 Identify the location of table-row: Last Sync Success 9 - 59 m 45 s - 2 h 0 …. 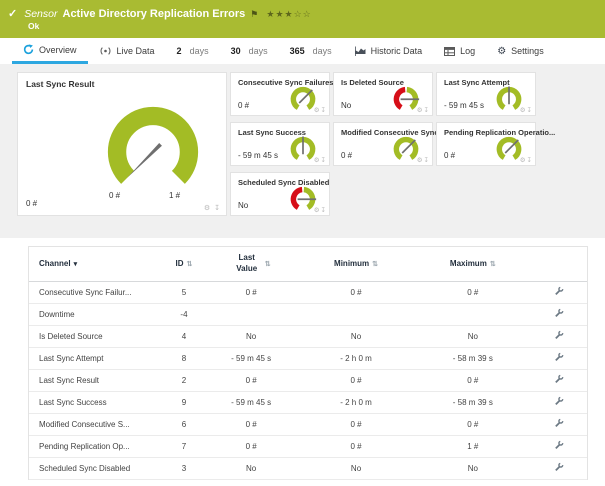
(308, 402).